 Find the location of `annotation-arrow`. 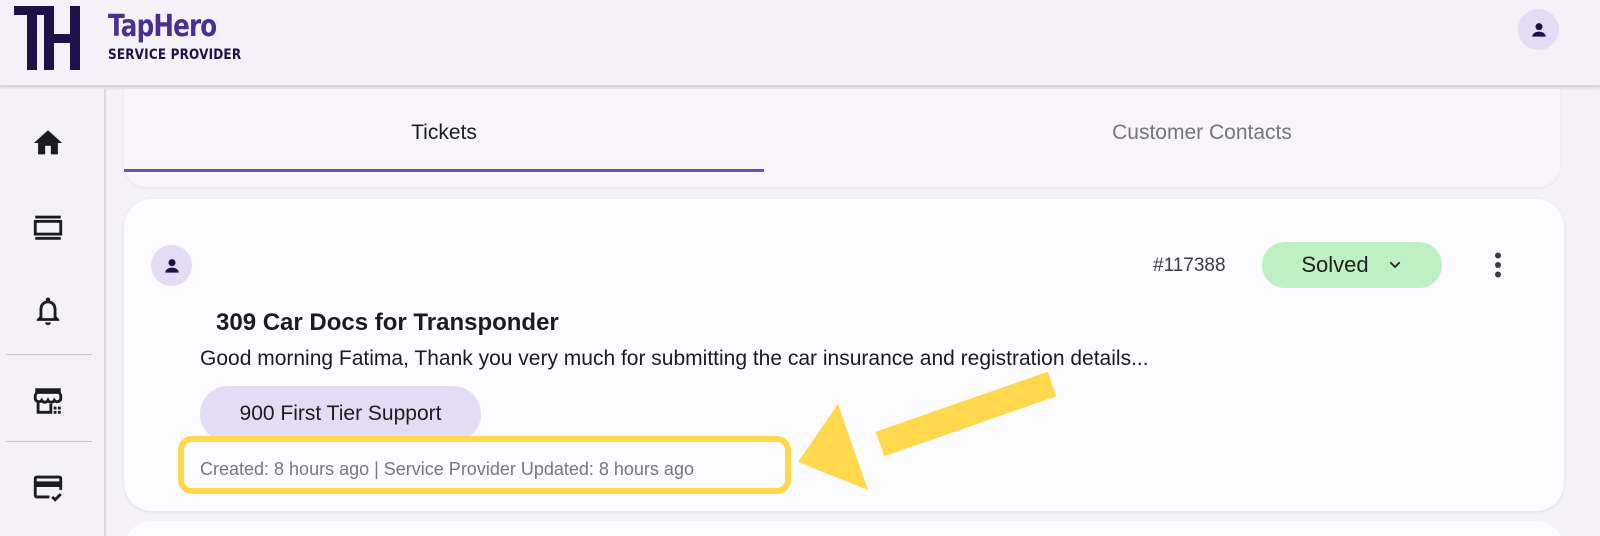

annotation-arrow is located at coordinates (927, 430).